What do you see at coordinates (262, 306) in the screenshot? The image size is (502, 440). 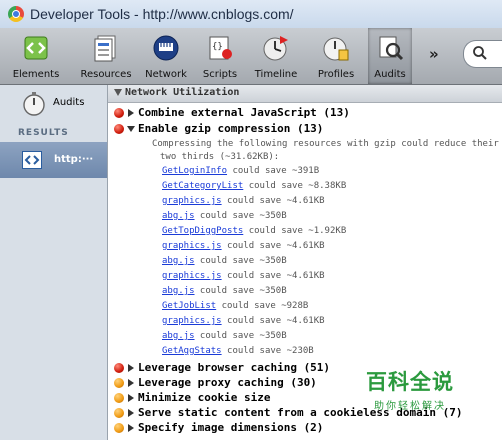 I see `resource-saving: could save ~928B` at bounding box center [262, 306].